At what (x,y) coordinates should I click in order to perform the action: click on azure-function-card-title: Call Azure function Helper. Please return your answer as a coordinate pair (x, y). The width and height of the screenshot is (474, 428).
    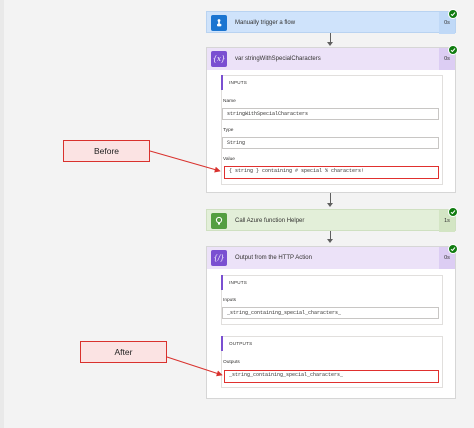
    Looking at the image, I should click on (270, 221).